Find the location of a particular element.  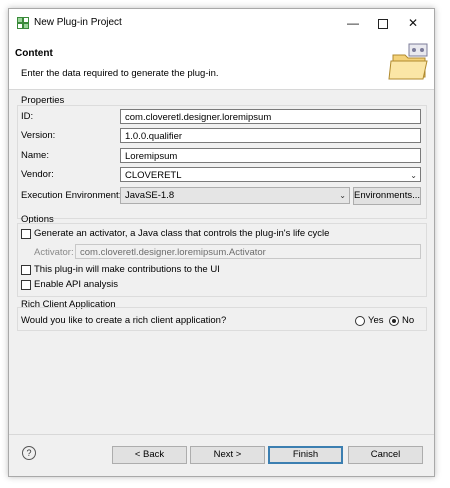

page-title: Content is located at coordinates (34, 53).